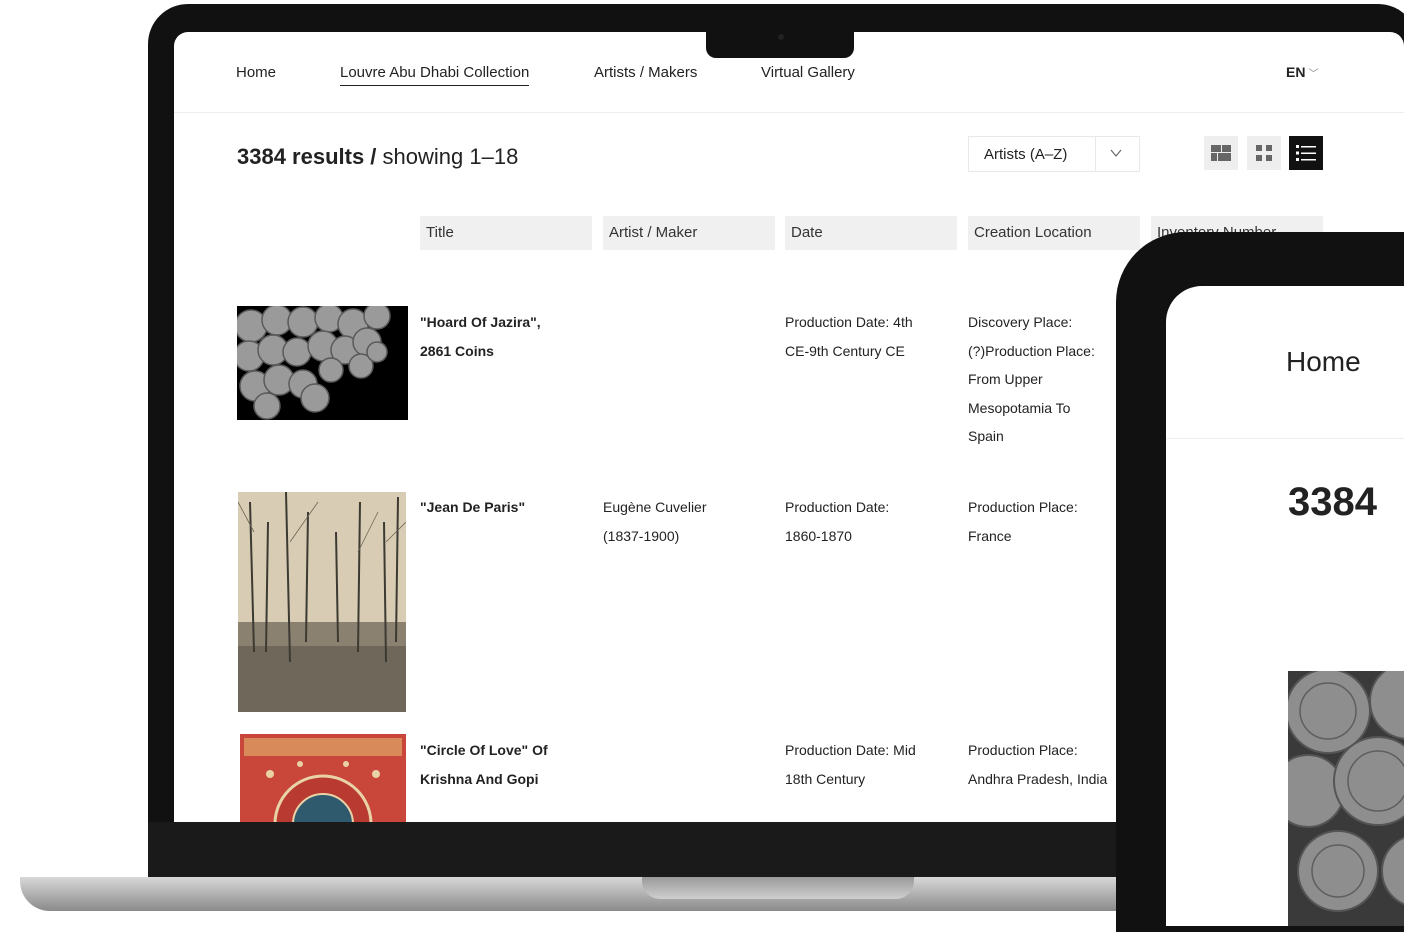 This screenshot has width=1404, height=932. What do you see at coordinates (655, 507) in the screenshot?
I see `row-2-artist-line: Eugène Cuvelier` at bounding box center [655, 507].